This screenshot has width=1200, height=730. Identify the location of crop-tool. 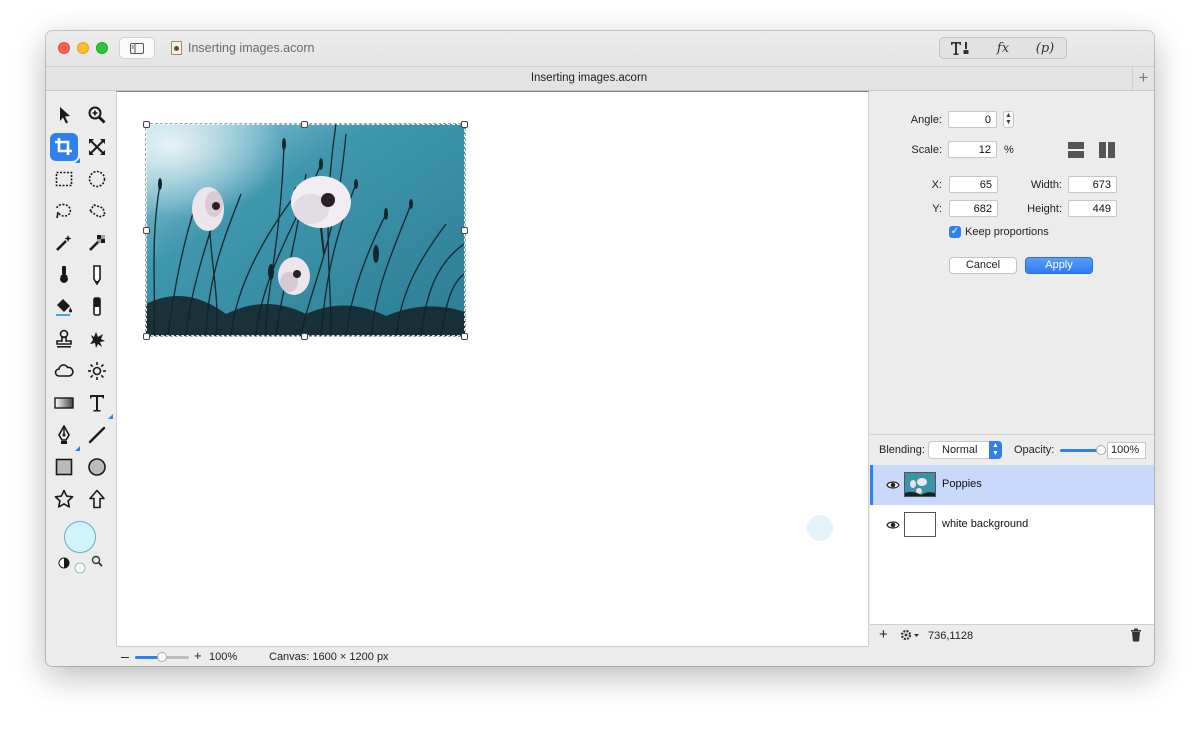
(65, 148).